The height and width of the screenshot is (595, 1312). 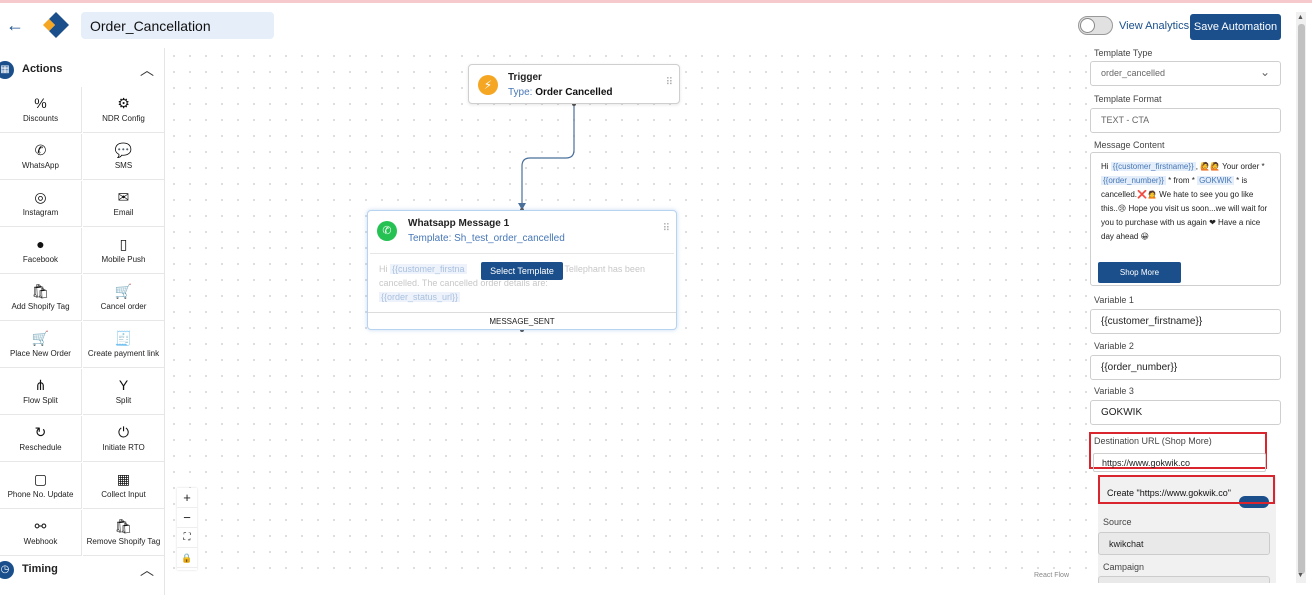 What do you see at coordinates (1179, 462) in the screenshot?
I see `destination-url-input: https://www.gokwik.co` at bounding box center [1179, 462].